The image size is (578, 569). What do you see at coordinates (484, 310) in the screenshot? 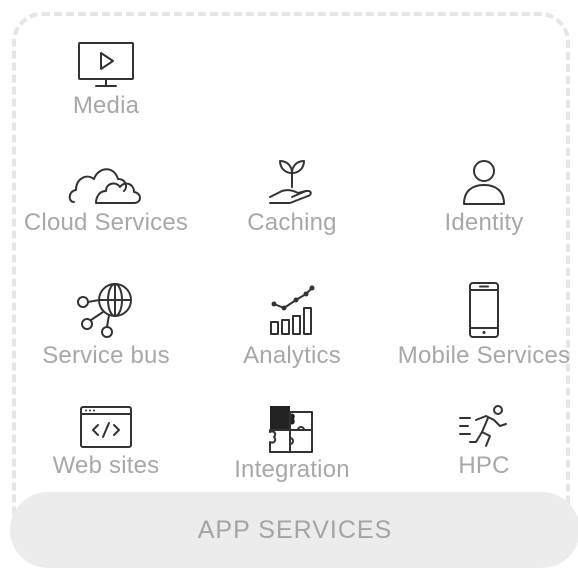
I see `smartphone-icon` at bounding box center [484, 310].